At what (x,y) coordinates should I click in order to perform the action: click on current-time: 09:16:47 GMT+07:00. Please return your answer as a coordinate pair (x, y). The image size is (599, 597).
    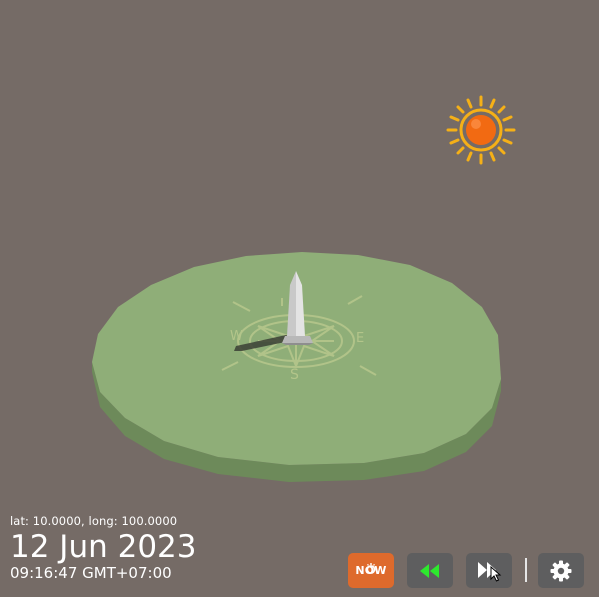
    Looking at the image, I should click on (91, 573).